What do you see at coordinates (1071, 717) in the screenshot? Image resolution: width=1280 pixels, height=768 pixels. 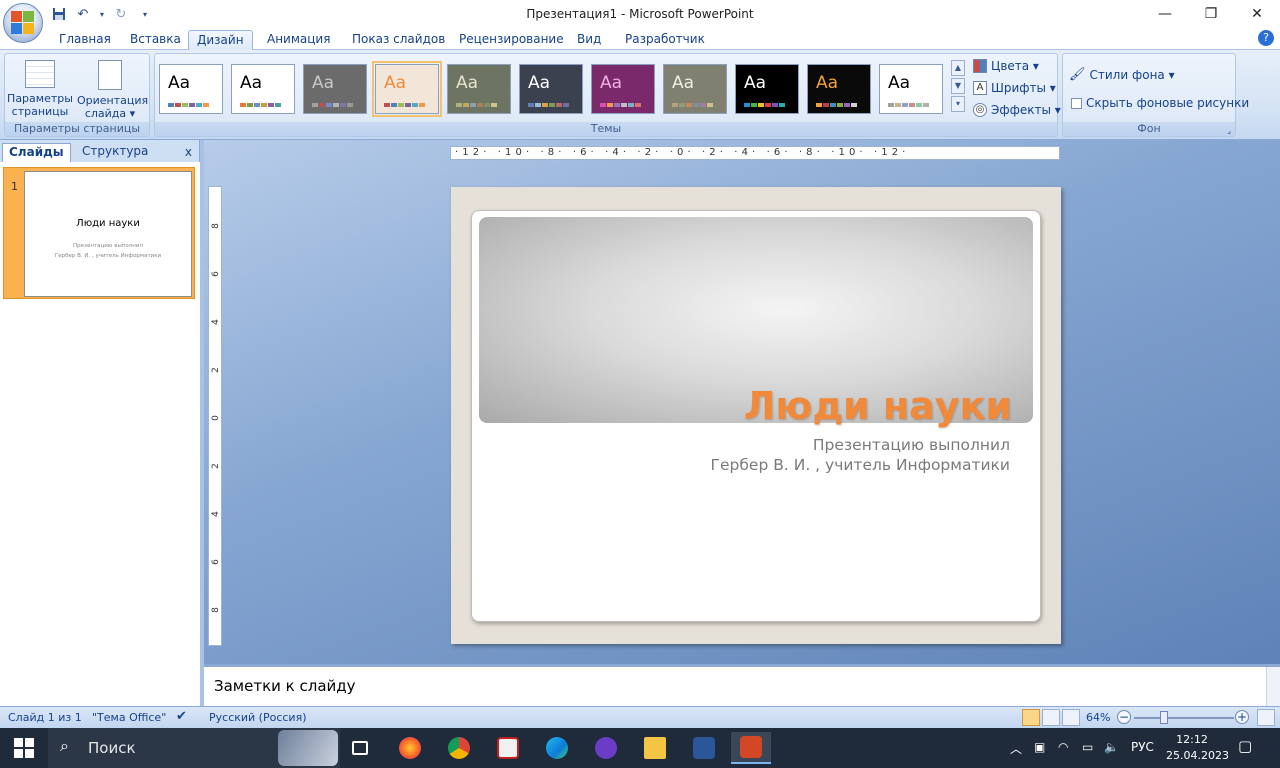 I see `slideshow-view-icon` at bounding box center [1071, 717].